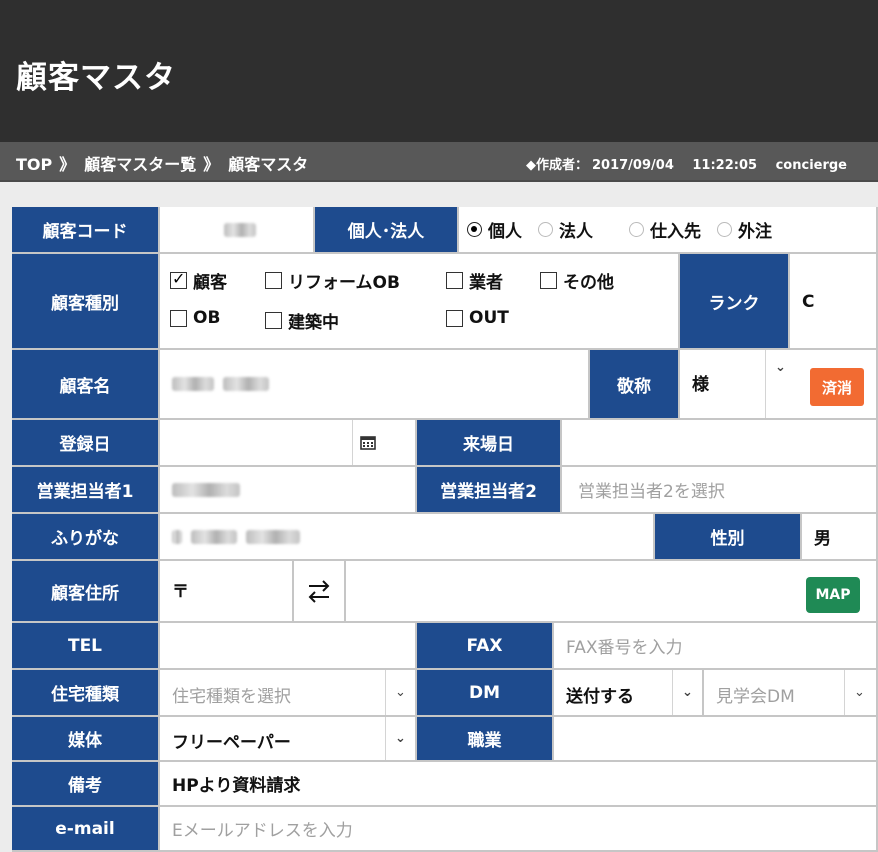  I want to click on breadcrumb-customer-list-link: 顧客マスター覧, so click(140, 164).